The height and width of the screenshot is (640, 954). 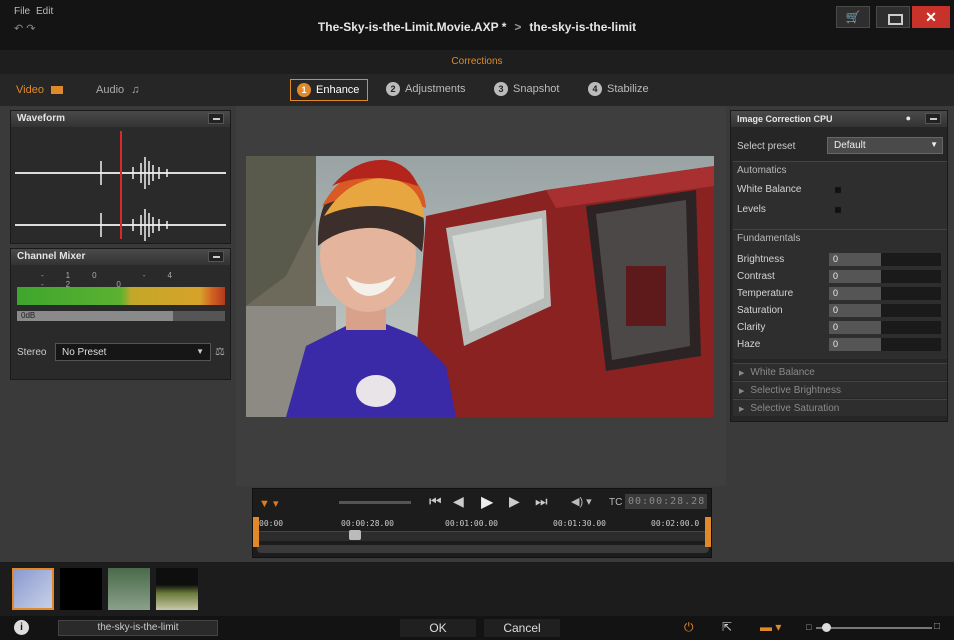 I want to click on volume-icon: ◀) ▾, so click(x=581, y=501).